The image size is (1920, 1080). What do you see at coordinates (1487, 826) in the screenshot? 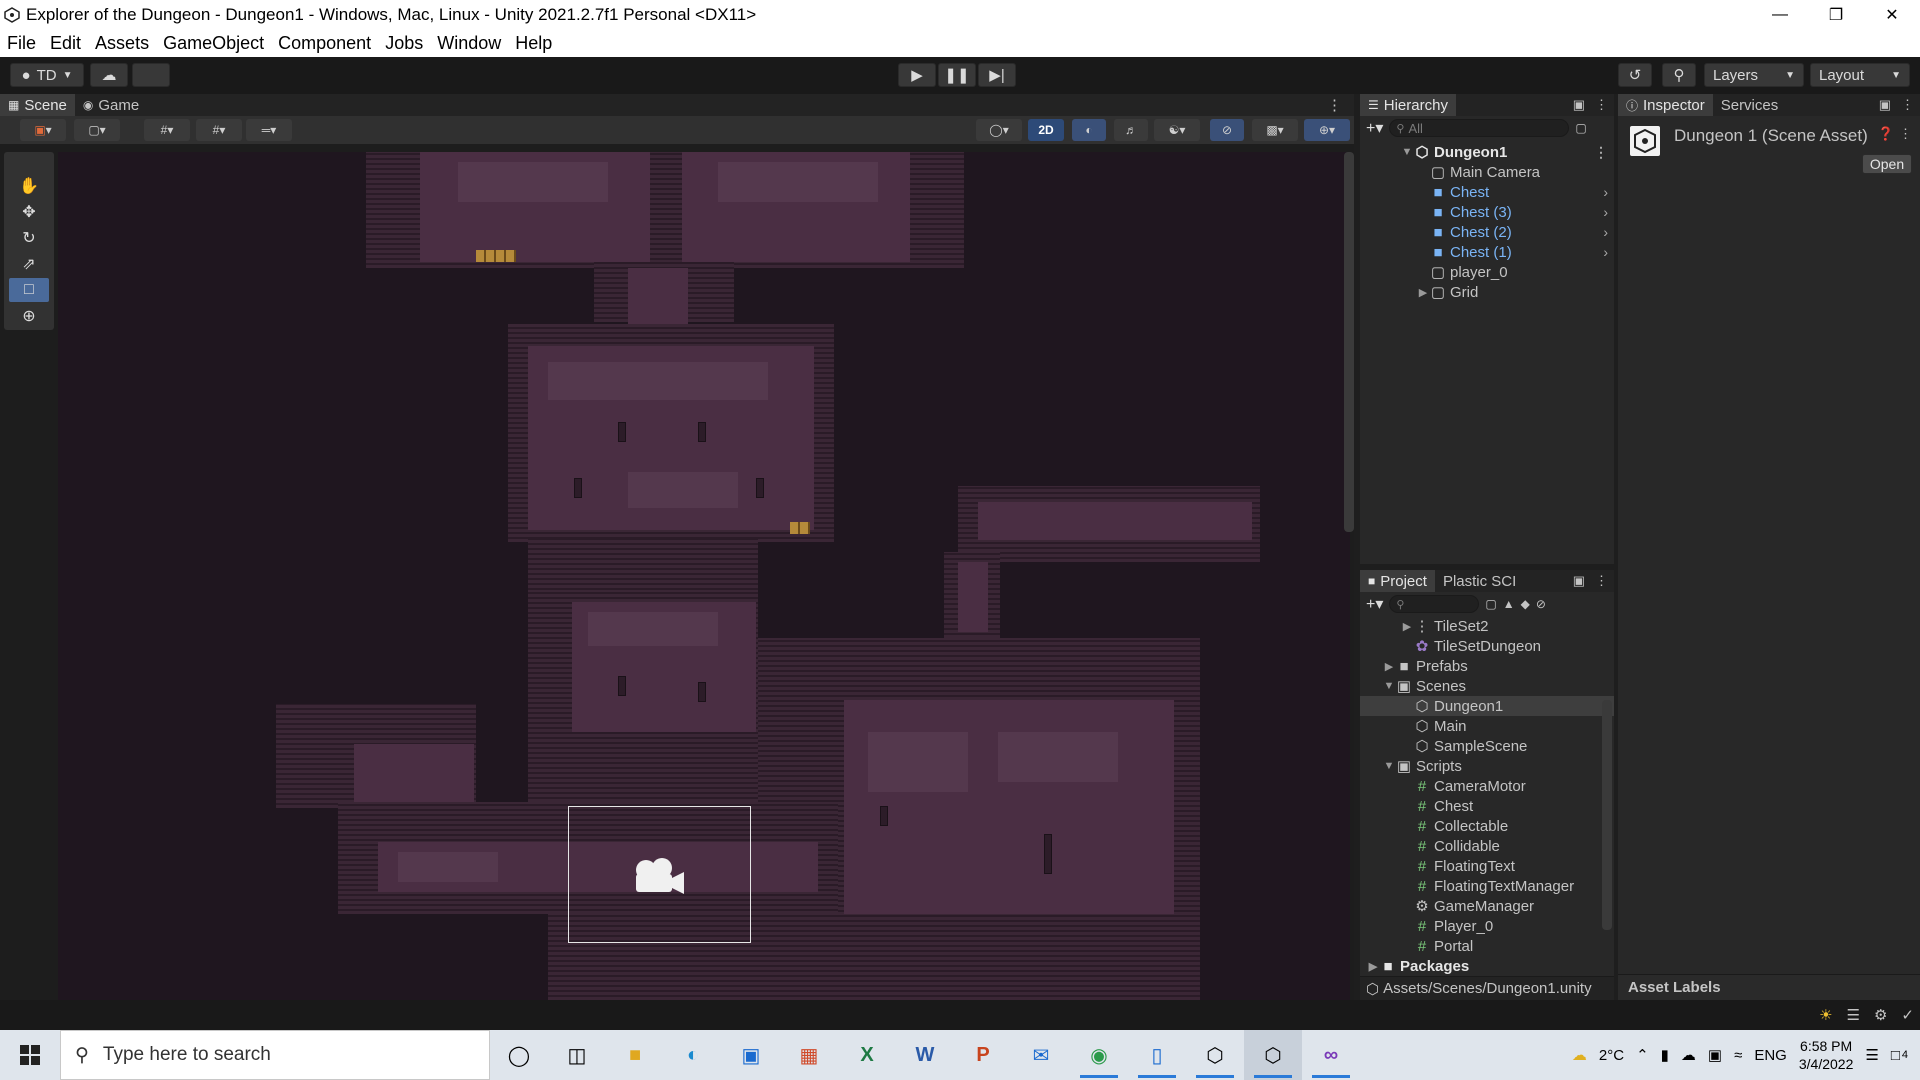
I see `project-item-collectable: # Collectable` at bounding box center [1487, 826].